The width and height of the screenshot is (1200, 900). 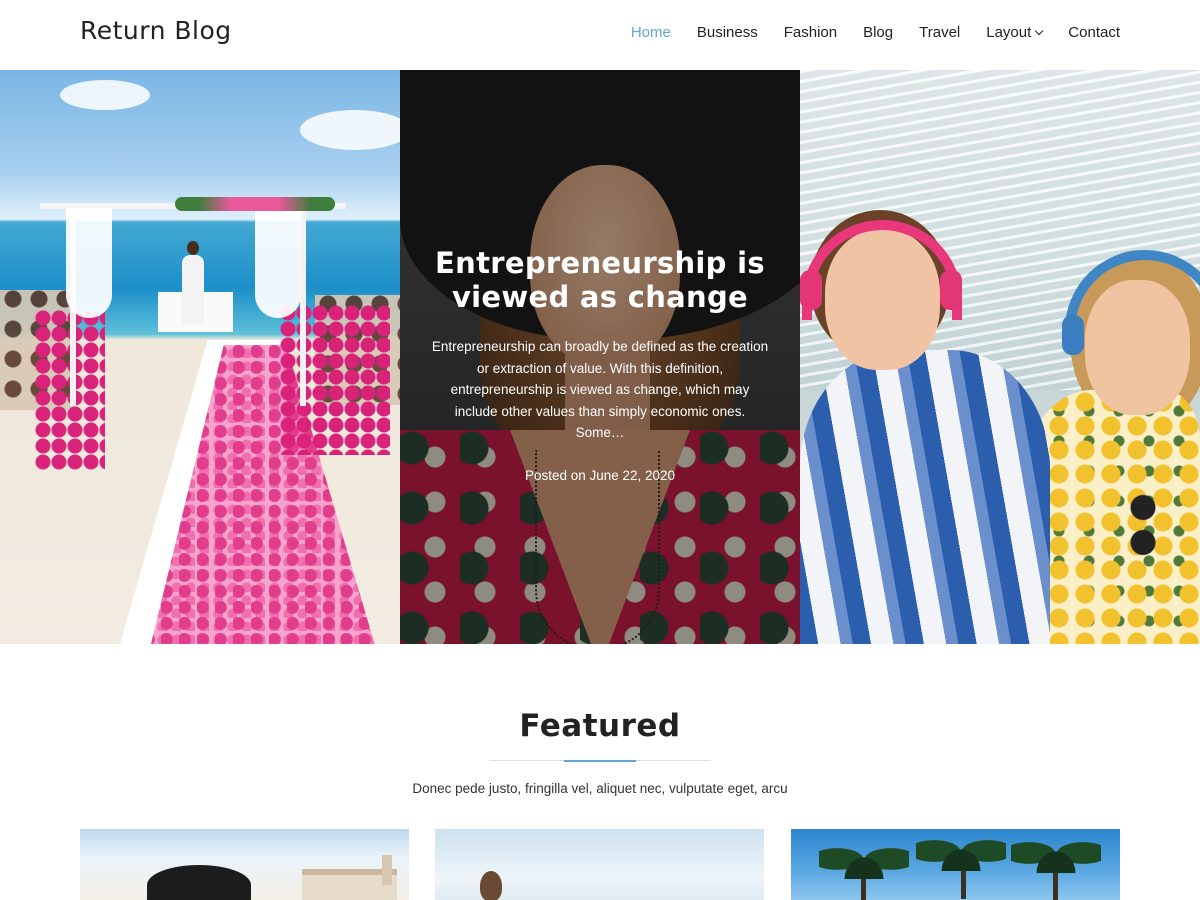 What do you see at coordinates (600, 761) in the screenshot?
I see `title-divider-accent` at bounding box center [600, 761].